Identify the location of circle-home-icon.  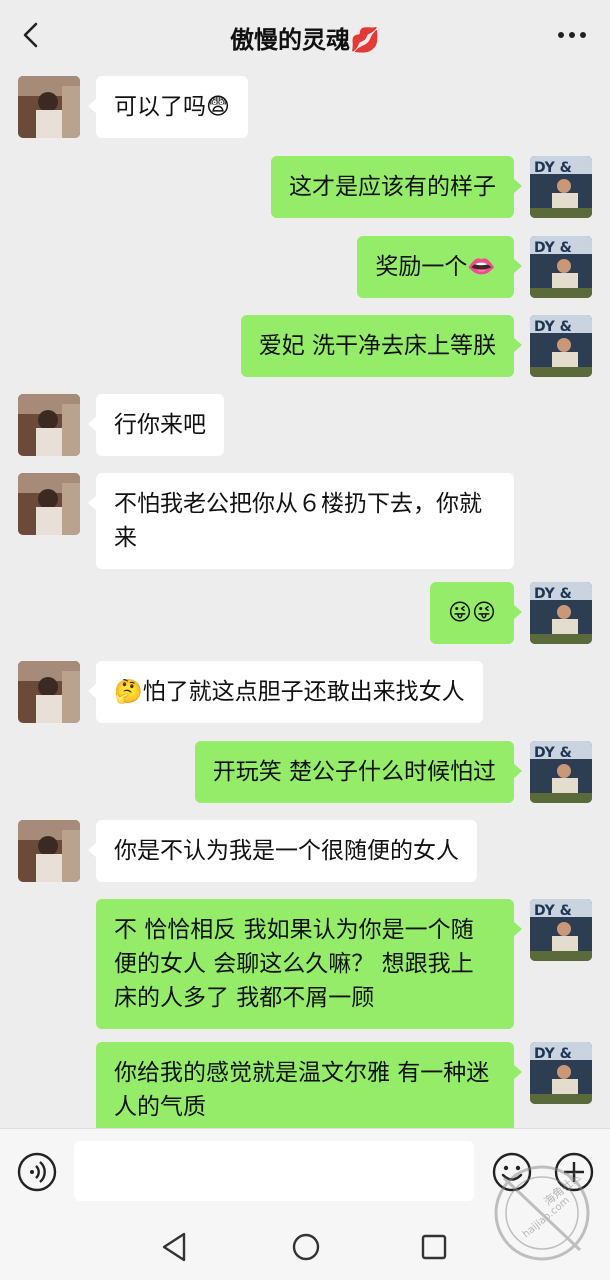
(306, 1247).